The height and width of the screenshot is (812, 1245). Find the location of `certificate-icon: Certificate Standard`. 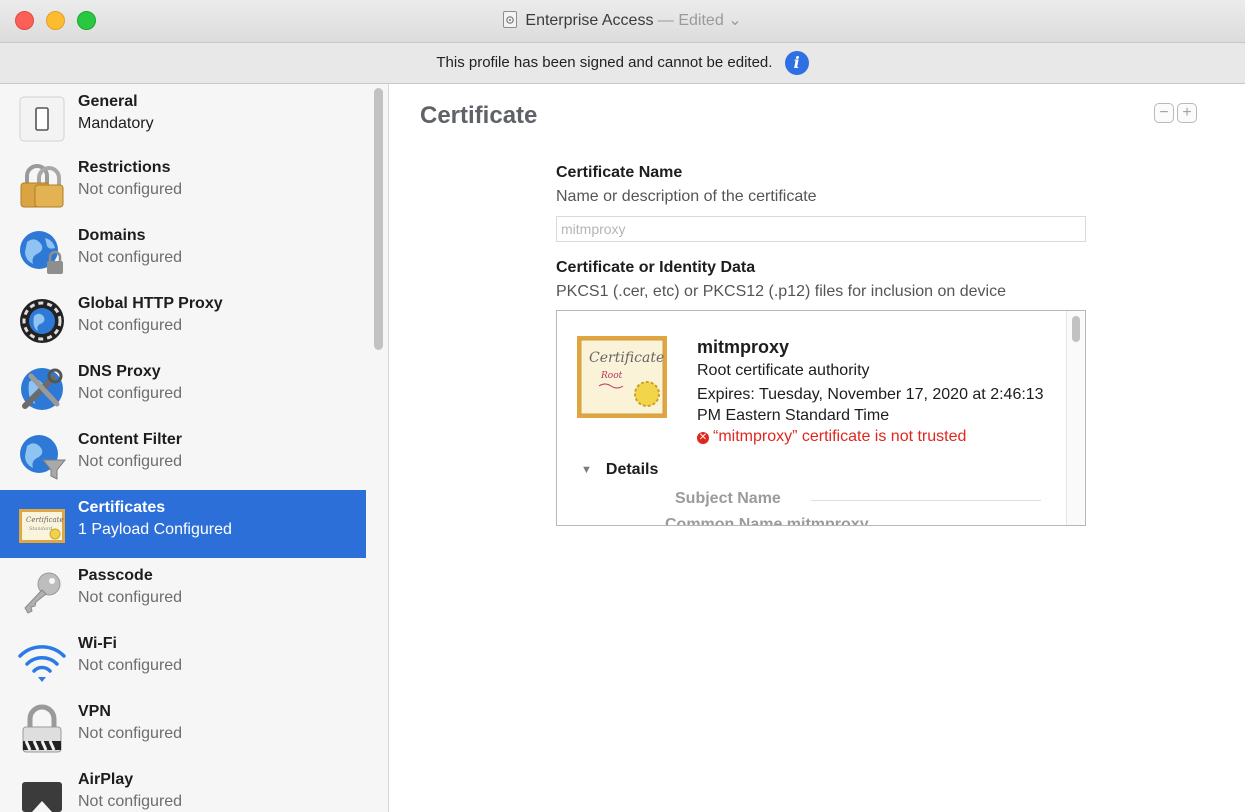

certificate-icon: Certificate Standard is located at coordinates (42, 526).